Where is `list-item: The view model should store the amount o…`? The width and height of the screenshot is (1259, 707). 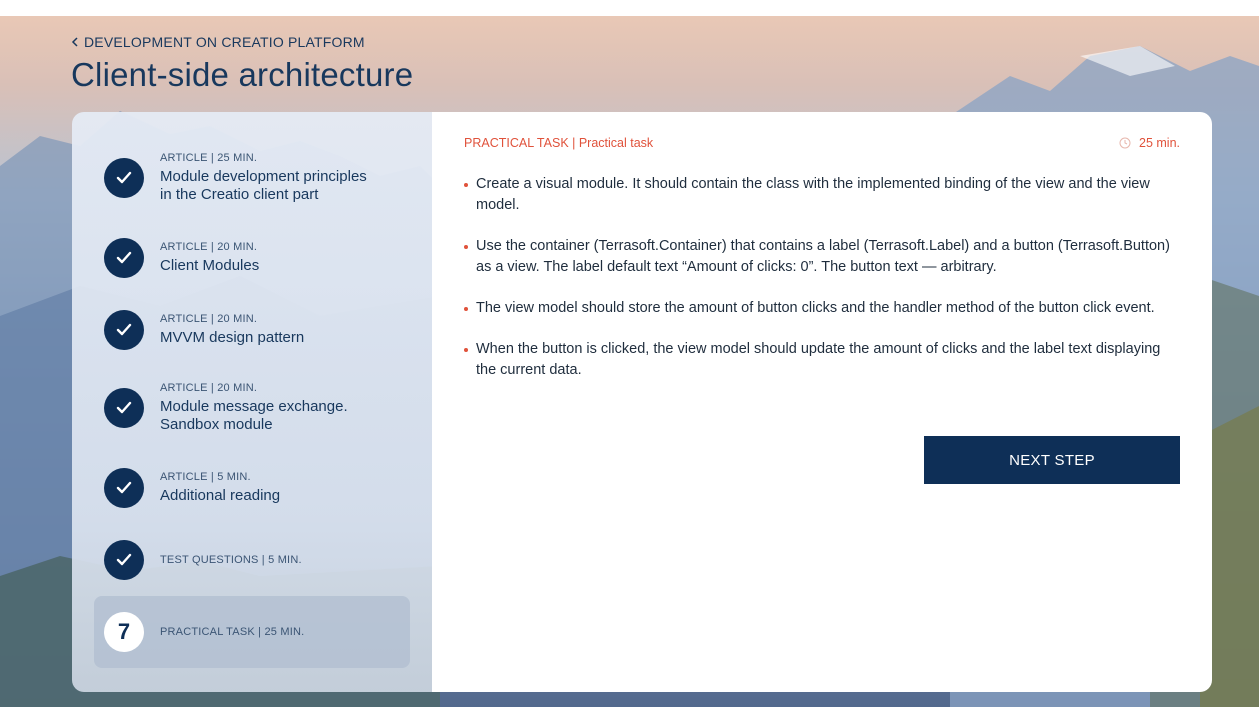
list-item: The view model should store the amount o… is located at coordinates (820, 308).